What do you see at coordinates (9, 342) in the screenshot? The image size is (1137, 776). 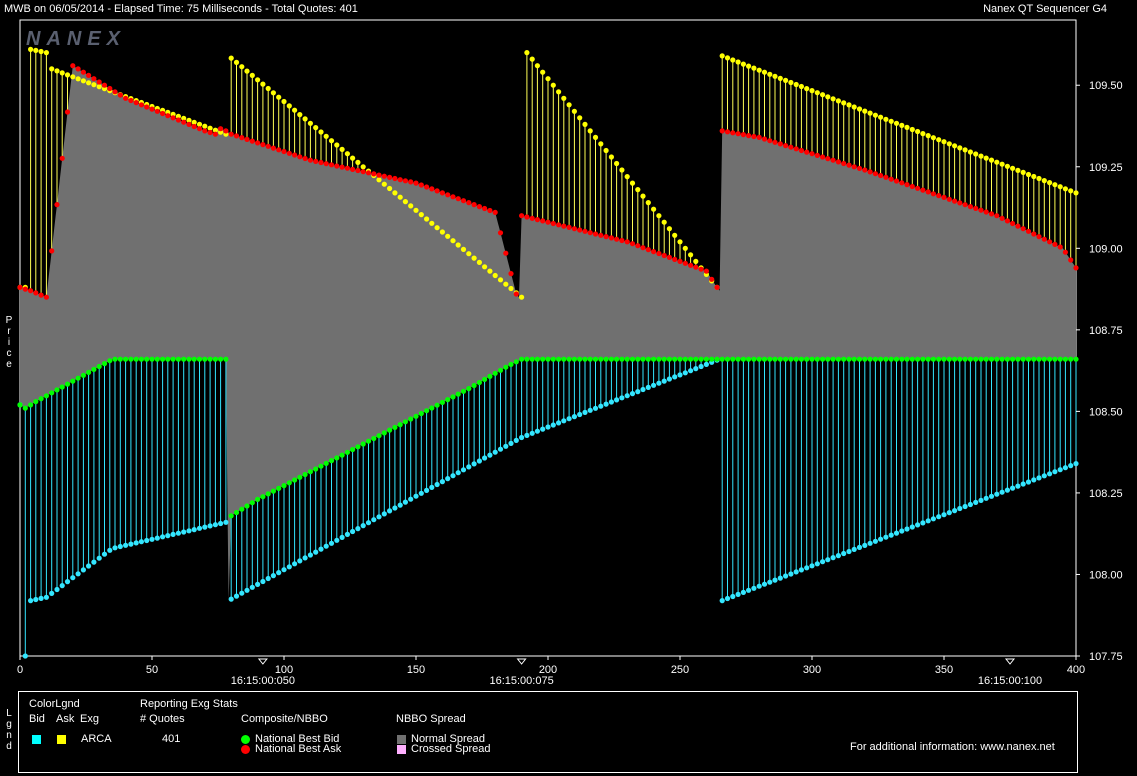 I see `price-axis-label: Price` at bounding box center [9, 342].